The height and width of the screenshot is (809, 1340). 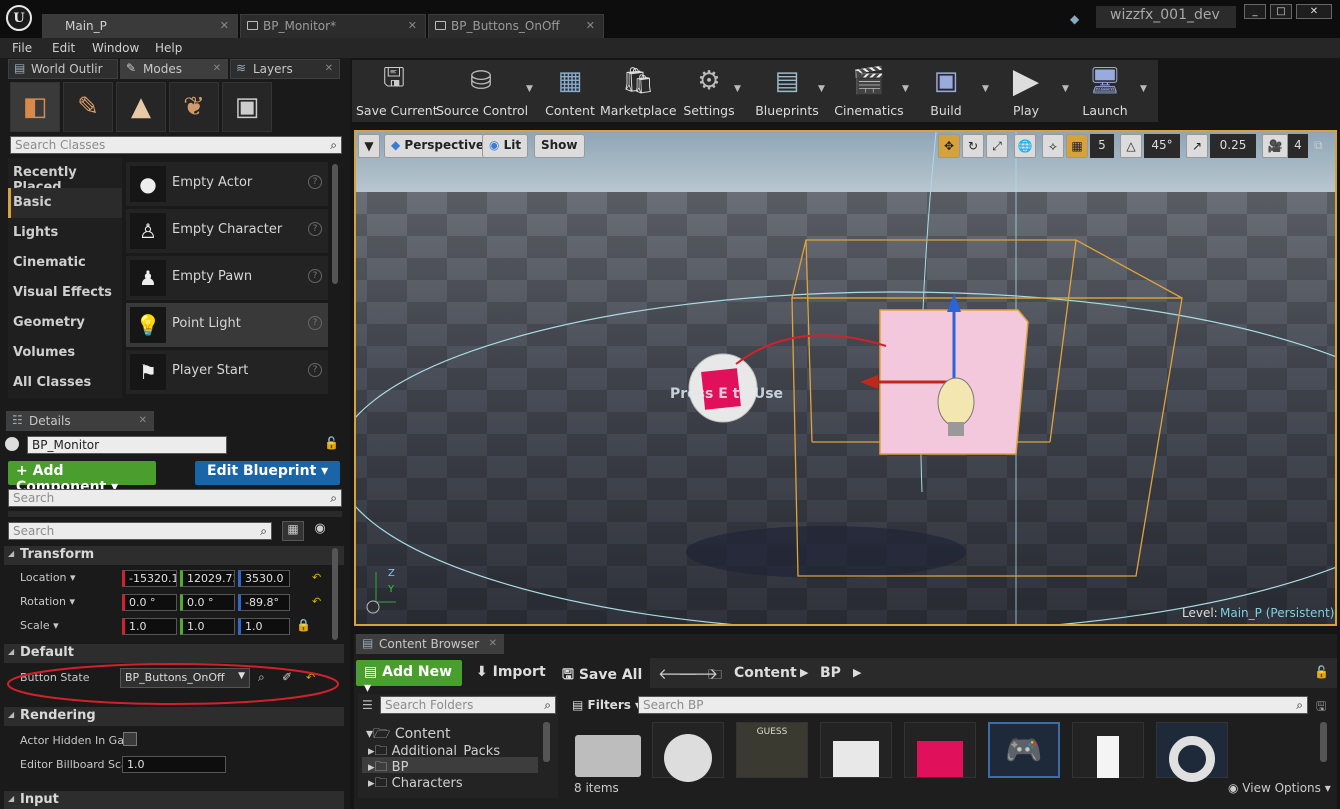 I want to click on rotation-snap-icon: △, so click(x=1131, y=146).